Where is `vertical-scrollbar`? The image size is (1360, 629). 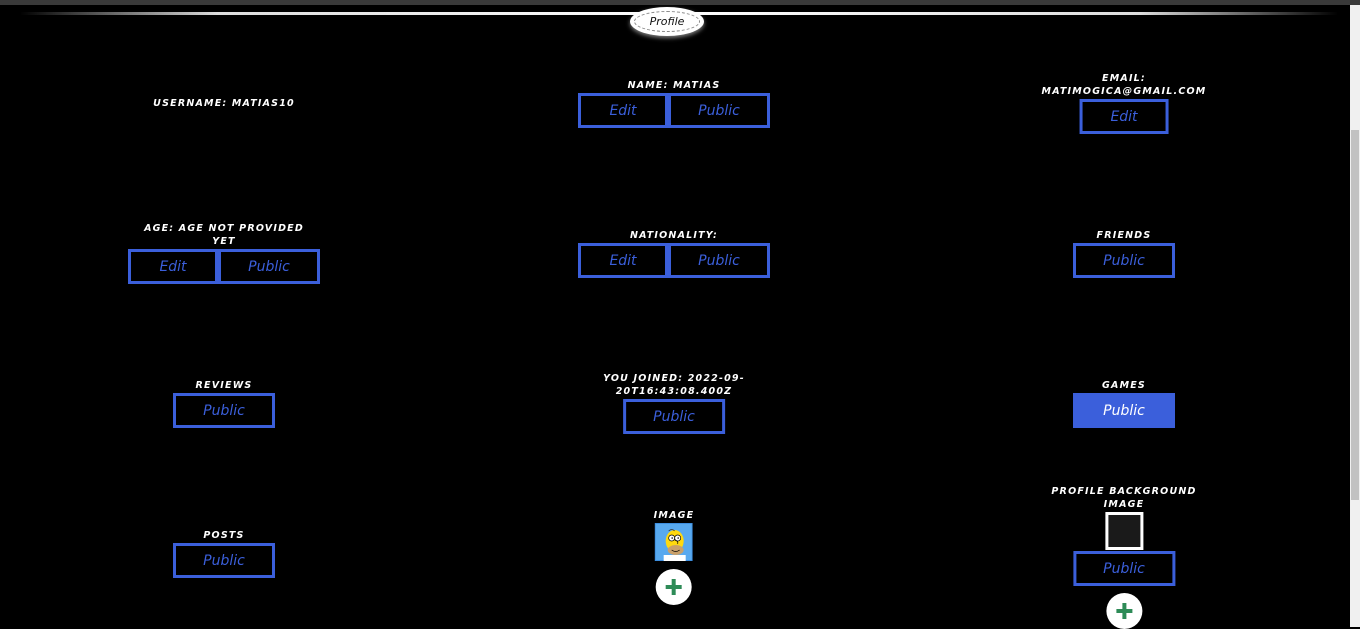
vertical-scrollbar is located at coordinates (1355, 316).